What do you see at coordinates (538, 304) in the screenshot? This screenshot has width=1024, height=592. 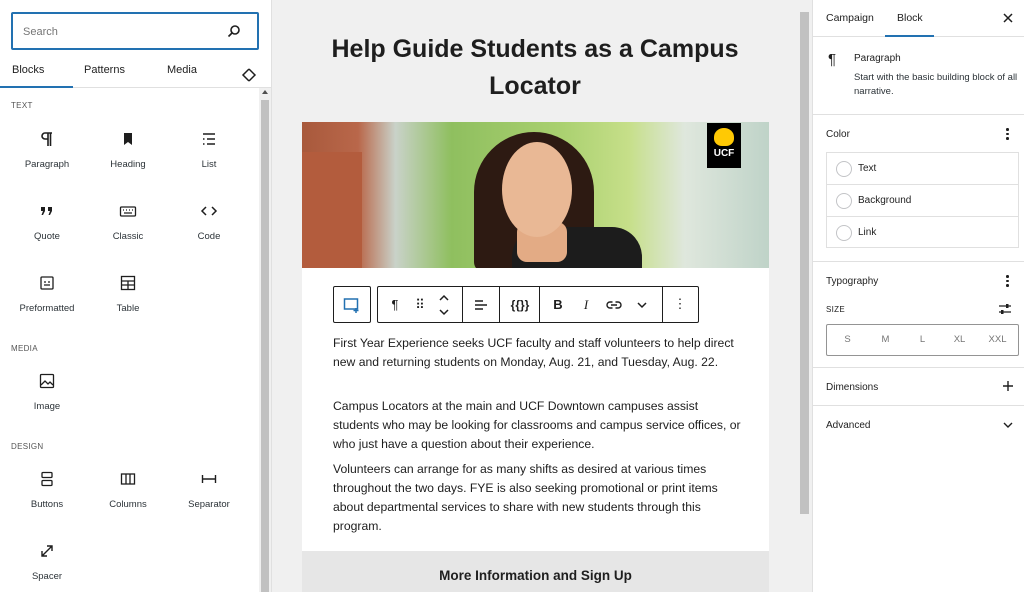 I see `block-toolbar: ¶ ⠿ {{}} B I ⋮` at bounding box center [538, 304].